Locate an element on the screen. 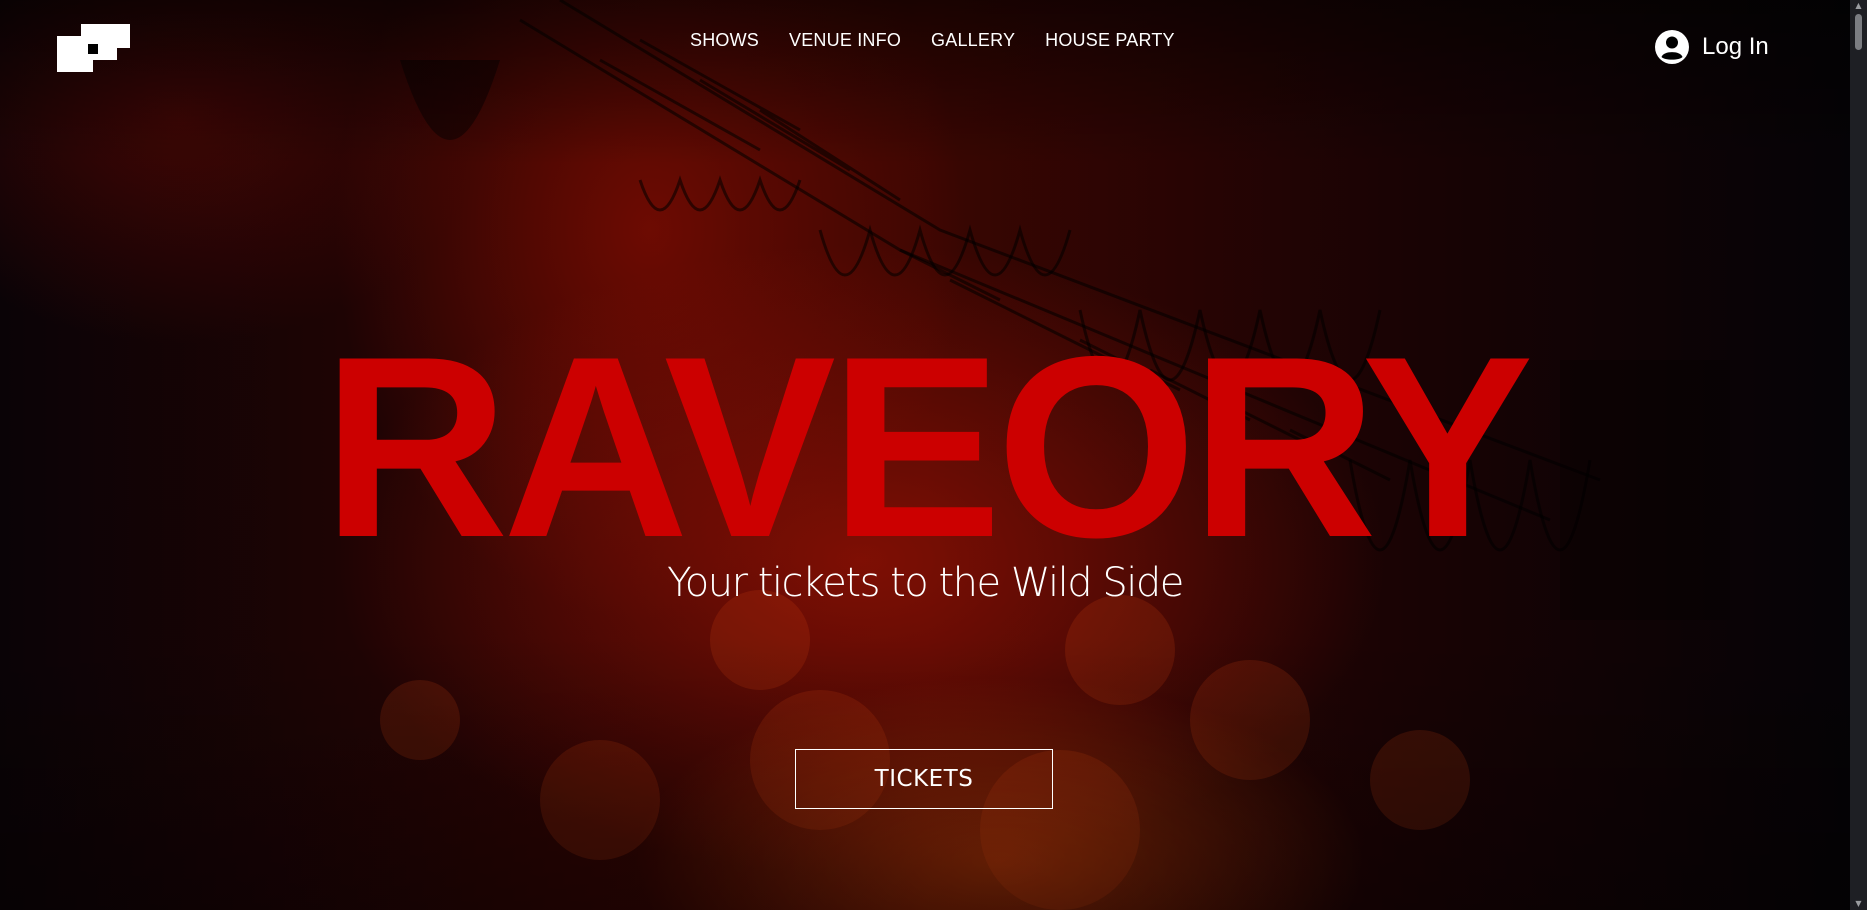 The height and width of the screenshot is (910, 1867). scroll-down-arrow-icon: ▼ is located at coordinates (1858, 904).